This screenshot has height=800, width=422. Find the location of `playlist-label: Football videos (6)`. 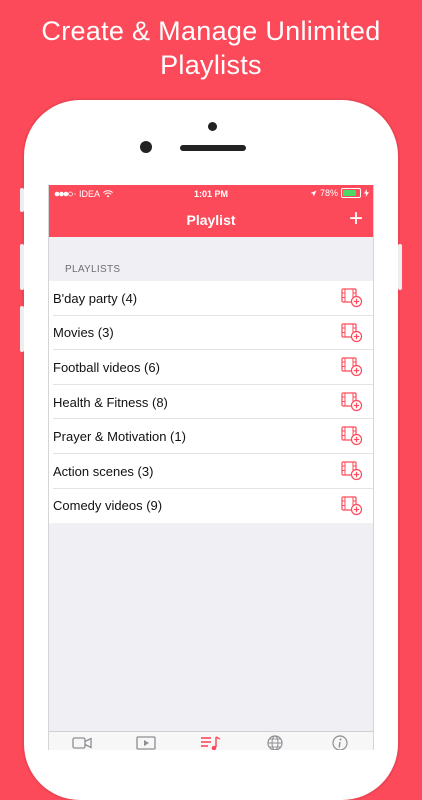

playlist-label: Football videos (6) is located at coordinates (106, 367).